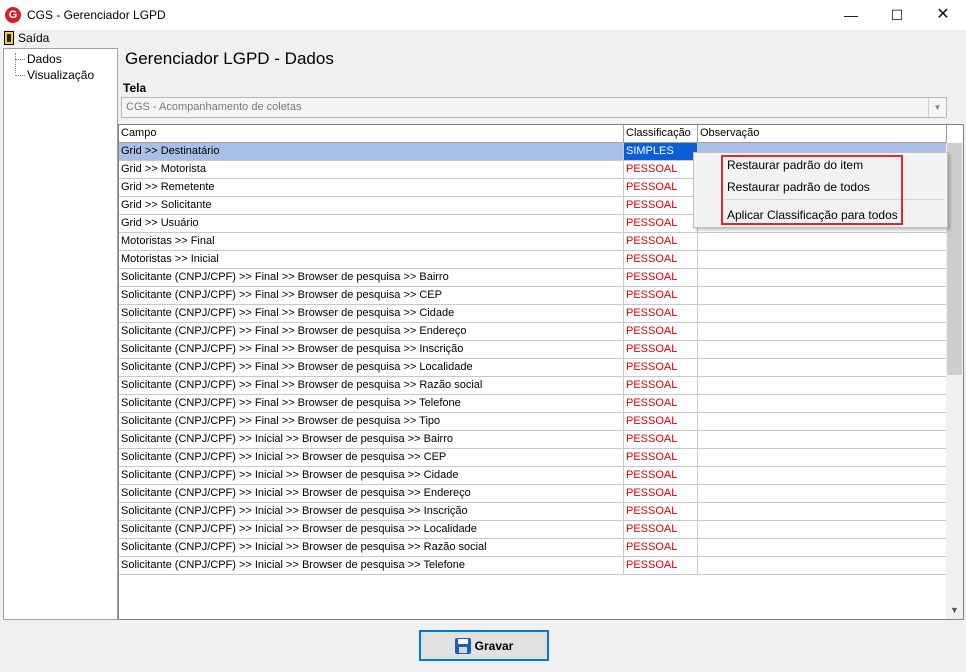  What do you see at coordinates (371, 206) in the screenshot?
I see `cell-campo: Grid >> Solicitante` at bounding box center [371, 206].